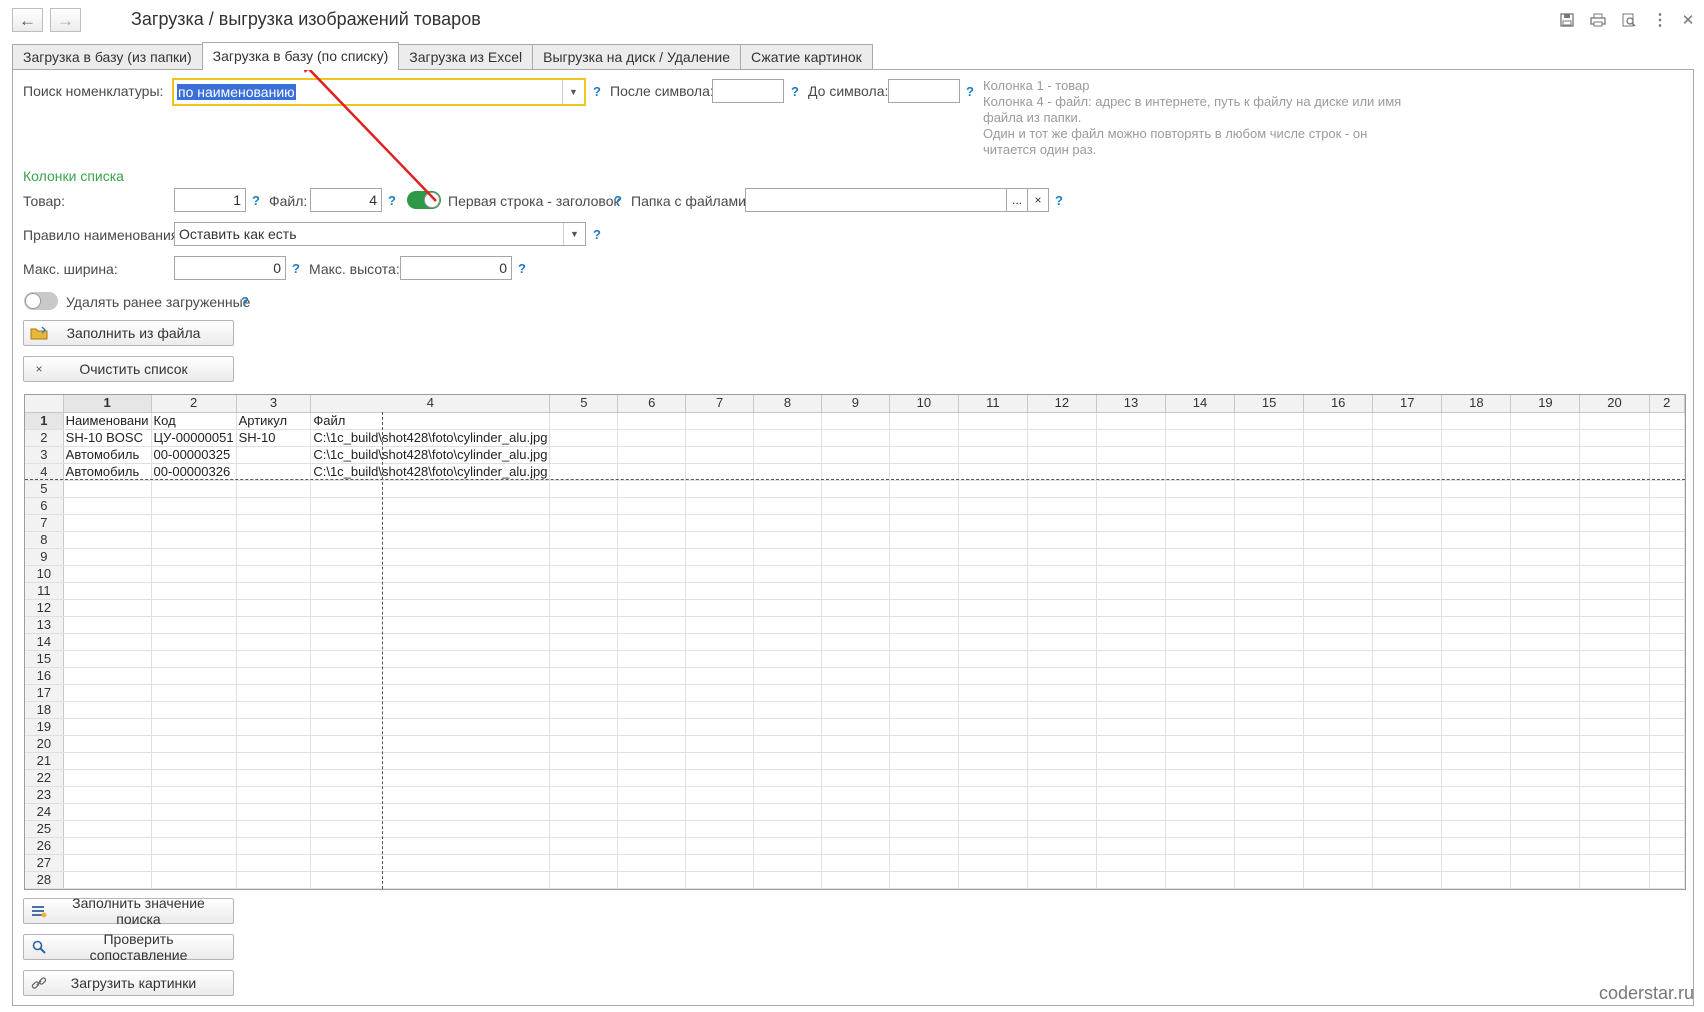  I want to click on row-header: 24, so click(44, 812).